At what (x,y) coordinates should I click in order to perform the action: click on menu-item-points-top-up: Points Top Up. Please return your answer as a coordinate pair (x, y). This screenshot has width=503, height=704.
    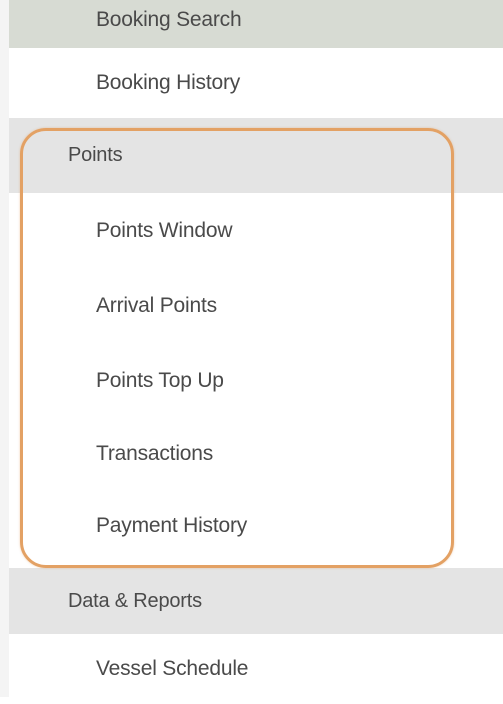
    Looking at the image, I should click on (256, 380).